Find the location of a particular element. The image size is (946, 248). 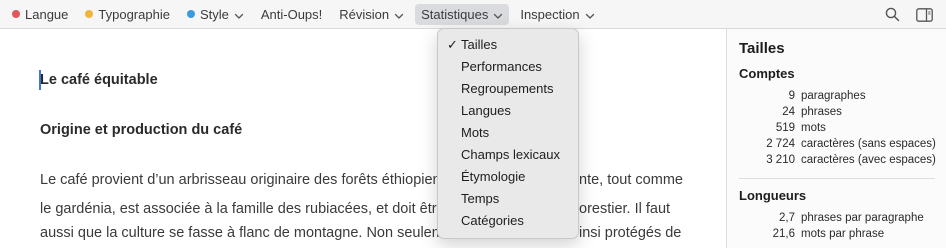

stat-row: 3 210 caractères (avec espaces) is located at coordinates (836, 162).